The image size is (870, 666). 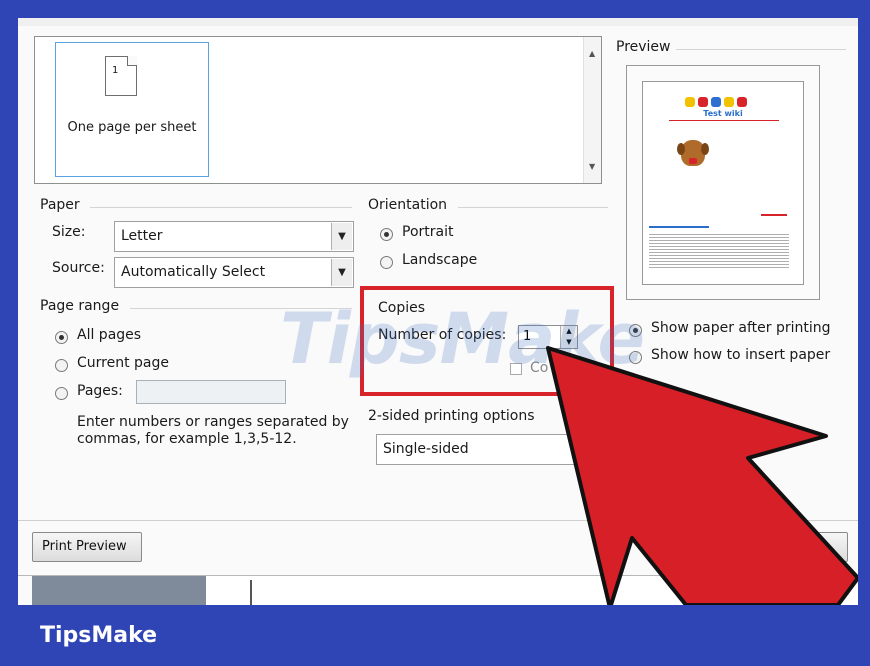 What do you see at coordinates (435, 635) in the screenshot?
I see `footer-bar: TipsMake` at bounding box center [435, 635].